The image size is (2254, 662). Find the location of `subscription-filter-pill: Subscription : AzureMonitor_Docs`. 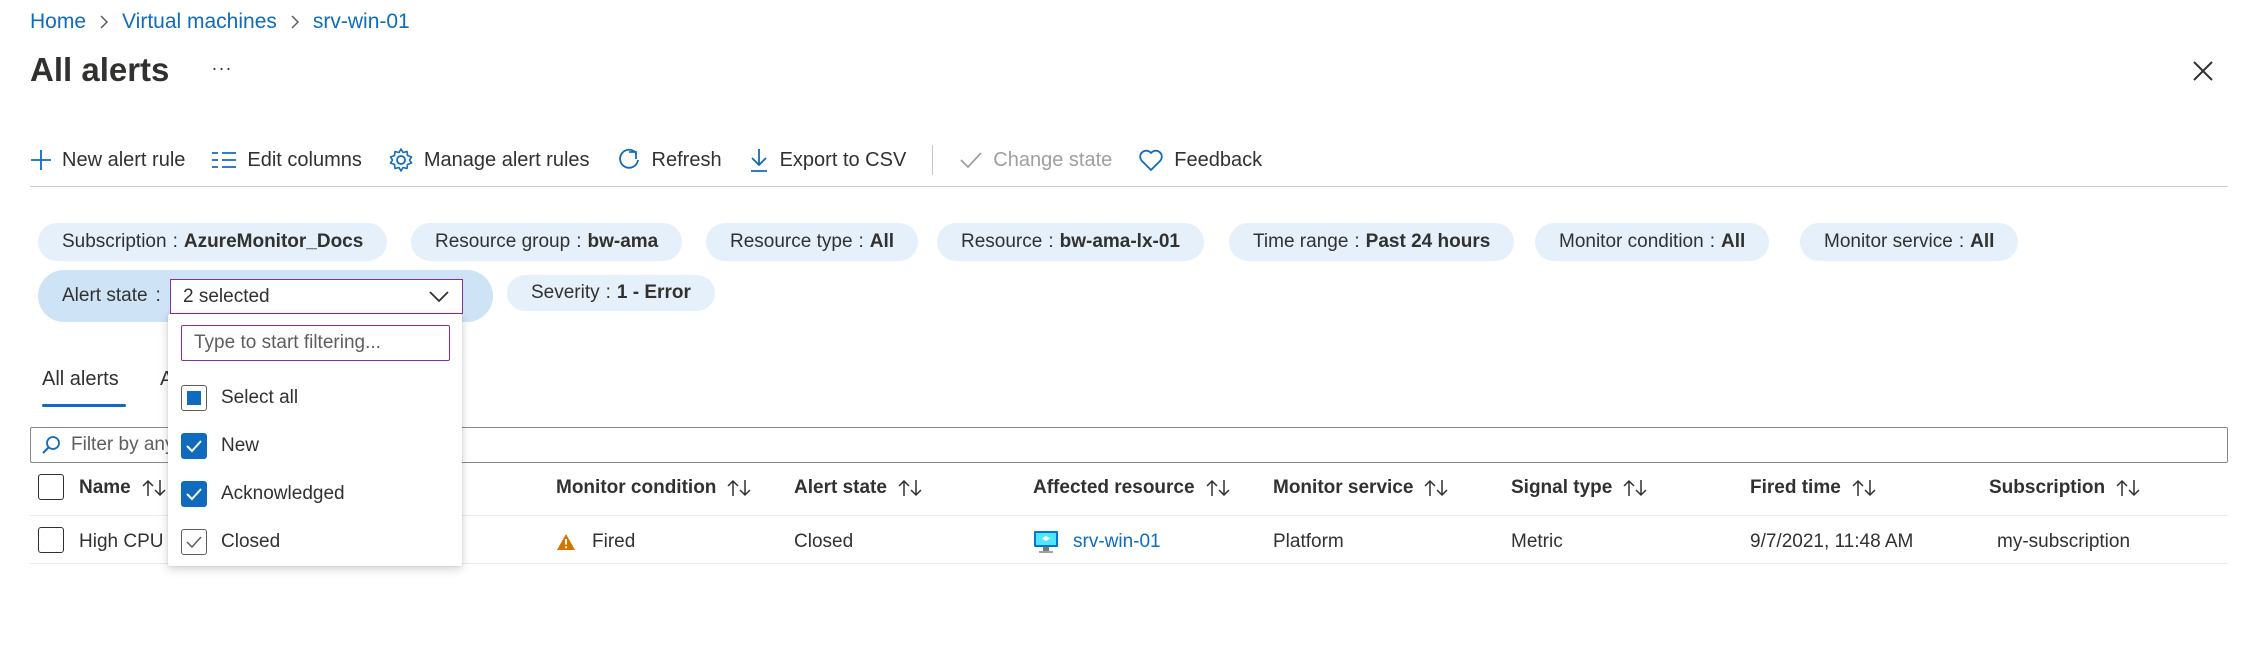

subscription-filter-pill: Subscription : AzureMonitor_Docs is located at coordinates (213, 242).